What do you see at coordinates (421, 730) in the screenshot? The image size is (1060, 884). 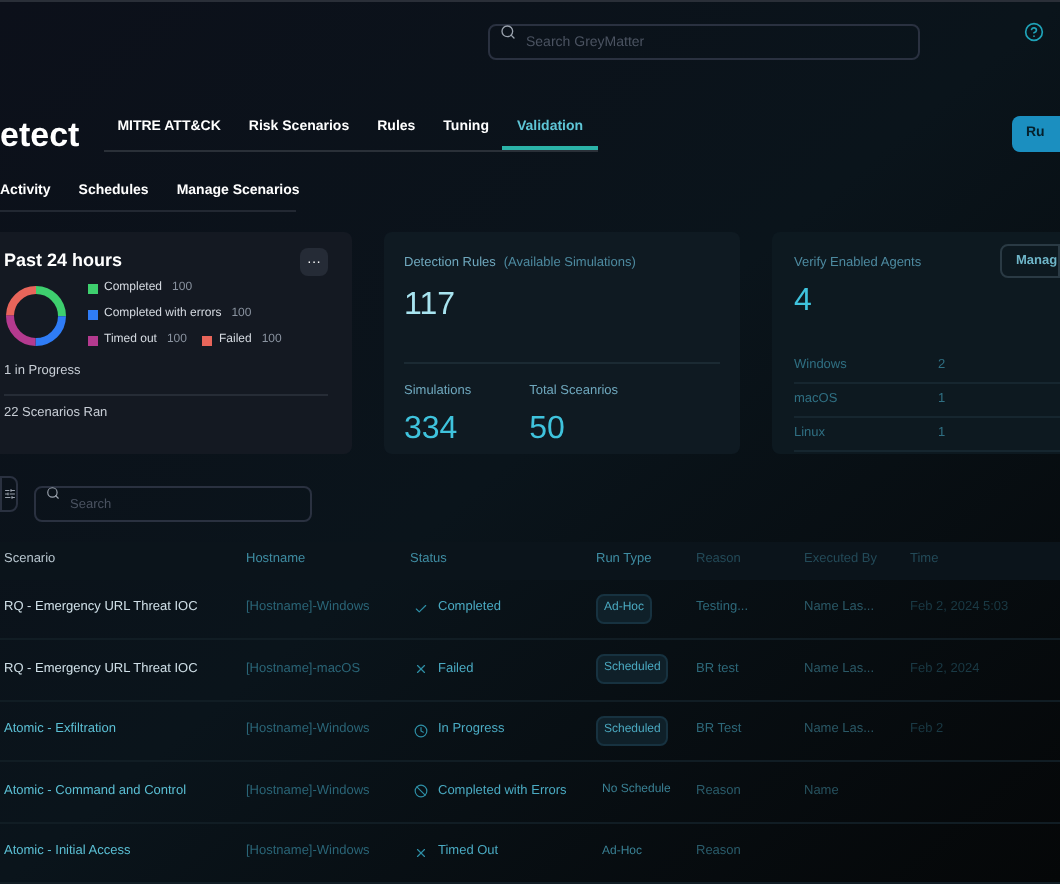 I see `clock-icon` at bounding box center [421, 730].